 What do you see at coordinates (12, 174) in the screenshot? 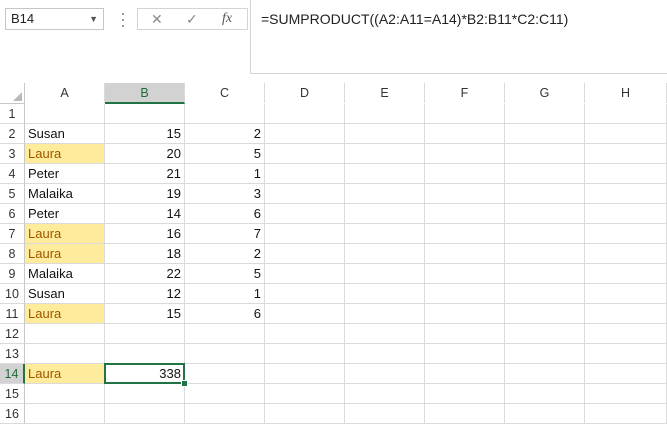
I see `row-header-4: 4` at bounding box center [12, 174].